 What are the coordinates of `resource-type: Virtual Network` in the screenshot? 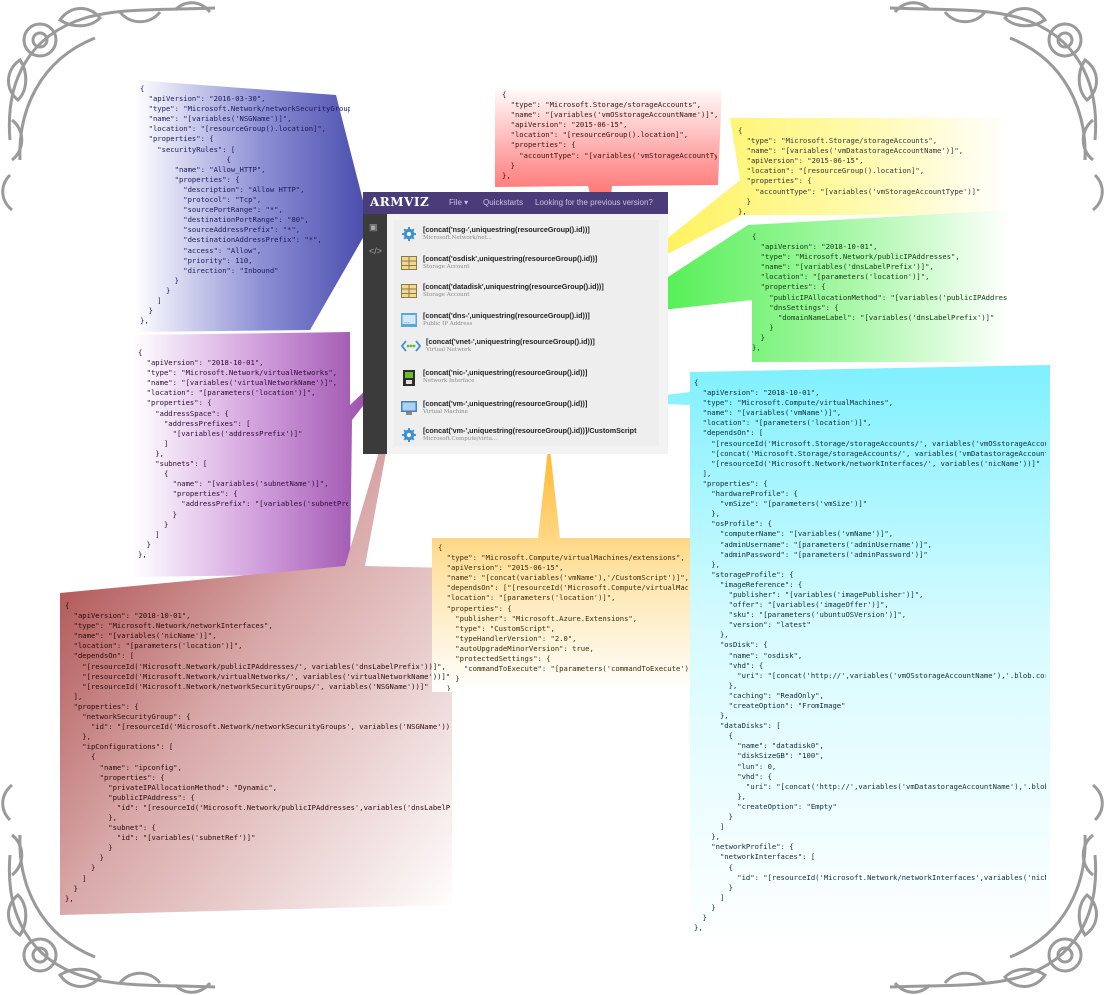 It's located at (449, 350).